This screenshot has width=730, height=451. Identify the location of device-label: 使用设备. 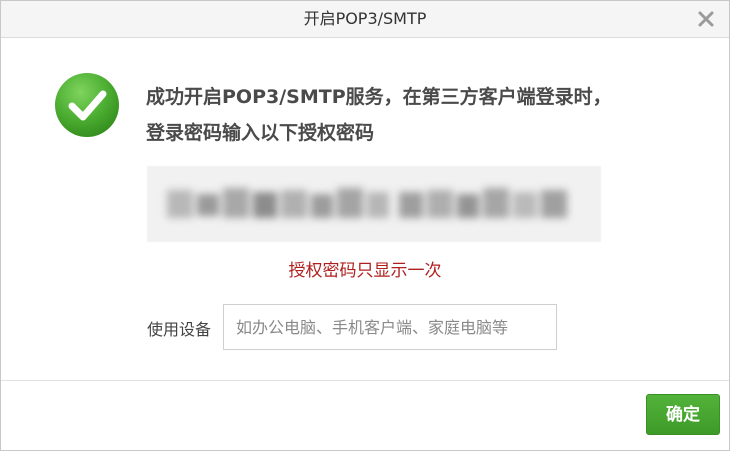
(179, 329).